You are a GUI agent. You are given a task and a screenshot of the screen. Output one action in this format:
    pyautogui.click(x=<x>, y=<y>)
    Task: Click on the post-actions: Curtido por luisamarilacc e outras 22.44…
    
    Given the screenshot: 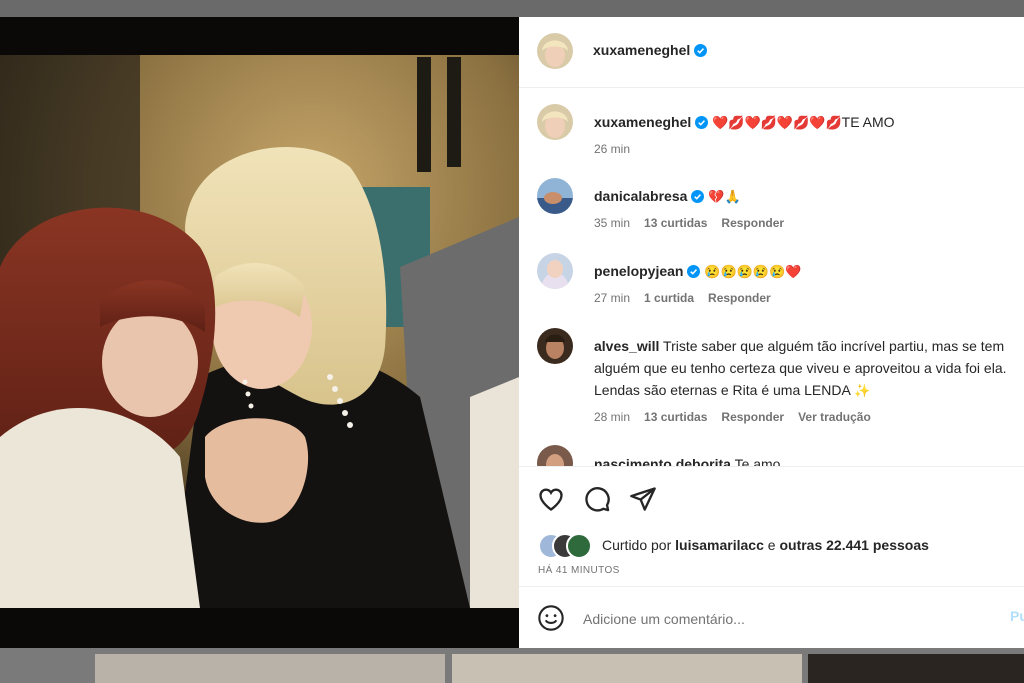 What is the action you would take?
    pyautogui.click(x=771, y=526)
    